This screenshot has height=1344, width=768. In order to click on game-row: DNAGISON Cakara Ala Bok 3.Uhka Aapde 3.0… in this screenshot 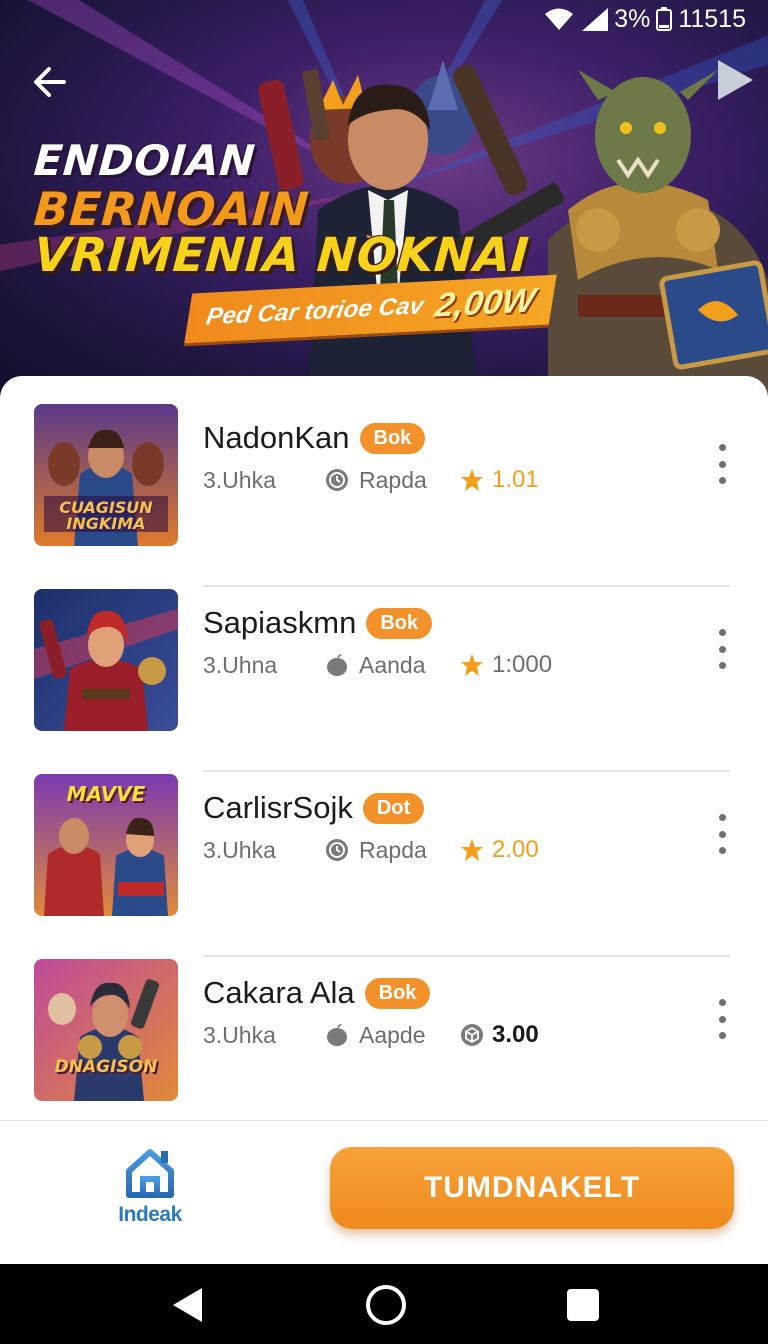, I will do `click(384, 1049)`.